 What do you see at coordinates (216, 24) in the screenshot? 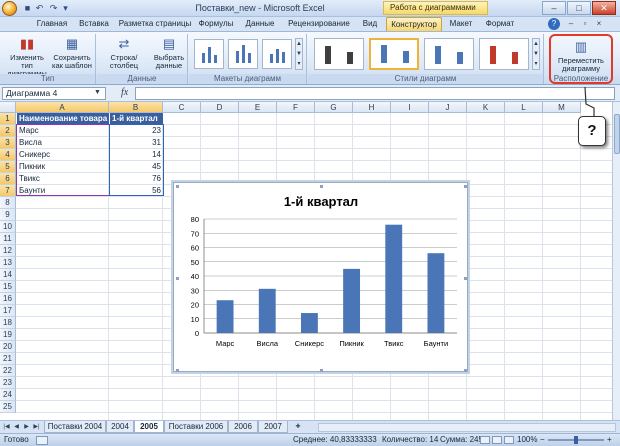
I see `tab-formulas: Формулы` at bounding box center [216, 24].